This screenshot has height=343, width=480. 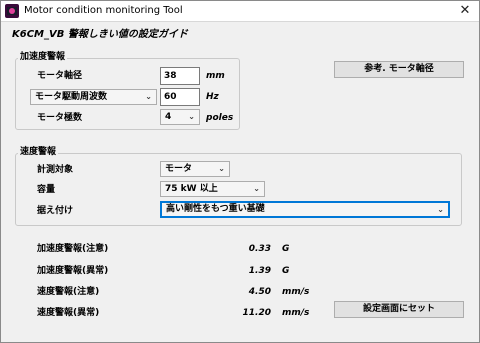 I want to click on freq-input: 60, so click(x=180, y=97).